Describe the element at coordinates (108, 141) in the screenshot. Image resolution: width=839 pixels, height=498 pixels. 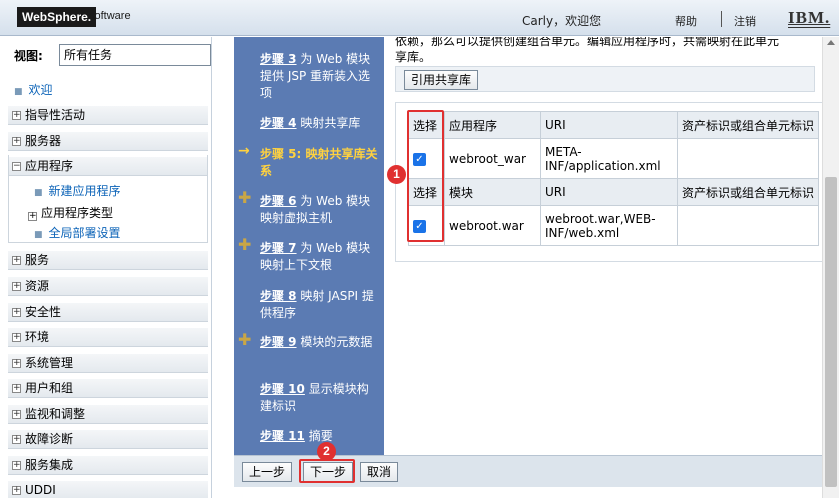
I see `nav-category-servers: + 服务器` at that location.